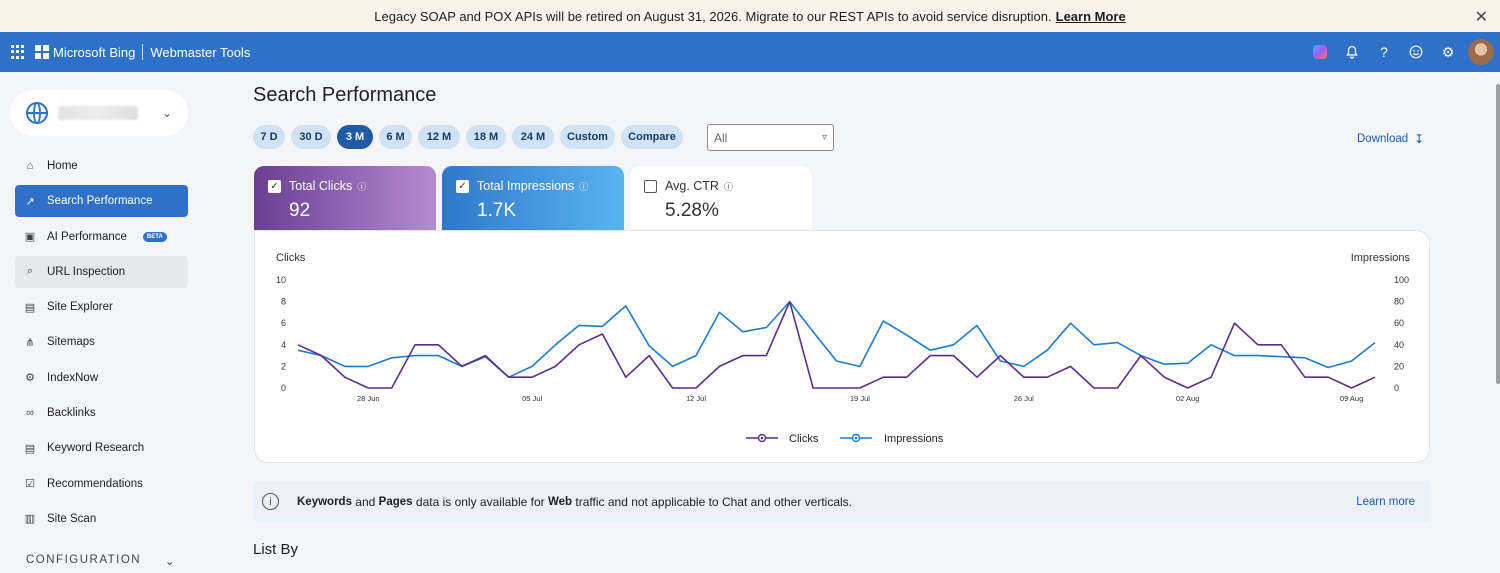 The height and width of the screenshot is (573, 1500). I want to click on sidebar-item-home: ⌂ Home, so click(101, 166).